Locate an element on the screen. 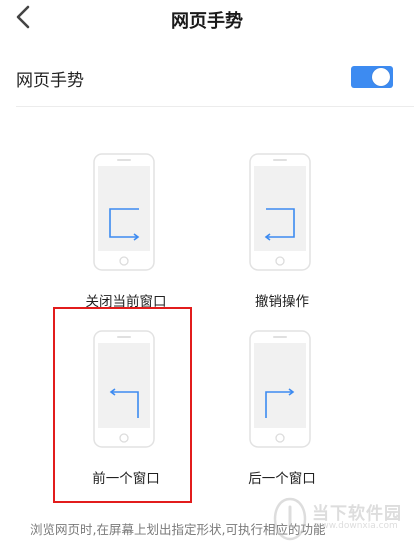  gesture-toggle-label: 网页手势 is located at coordinates (50, 81).